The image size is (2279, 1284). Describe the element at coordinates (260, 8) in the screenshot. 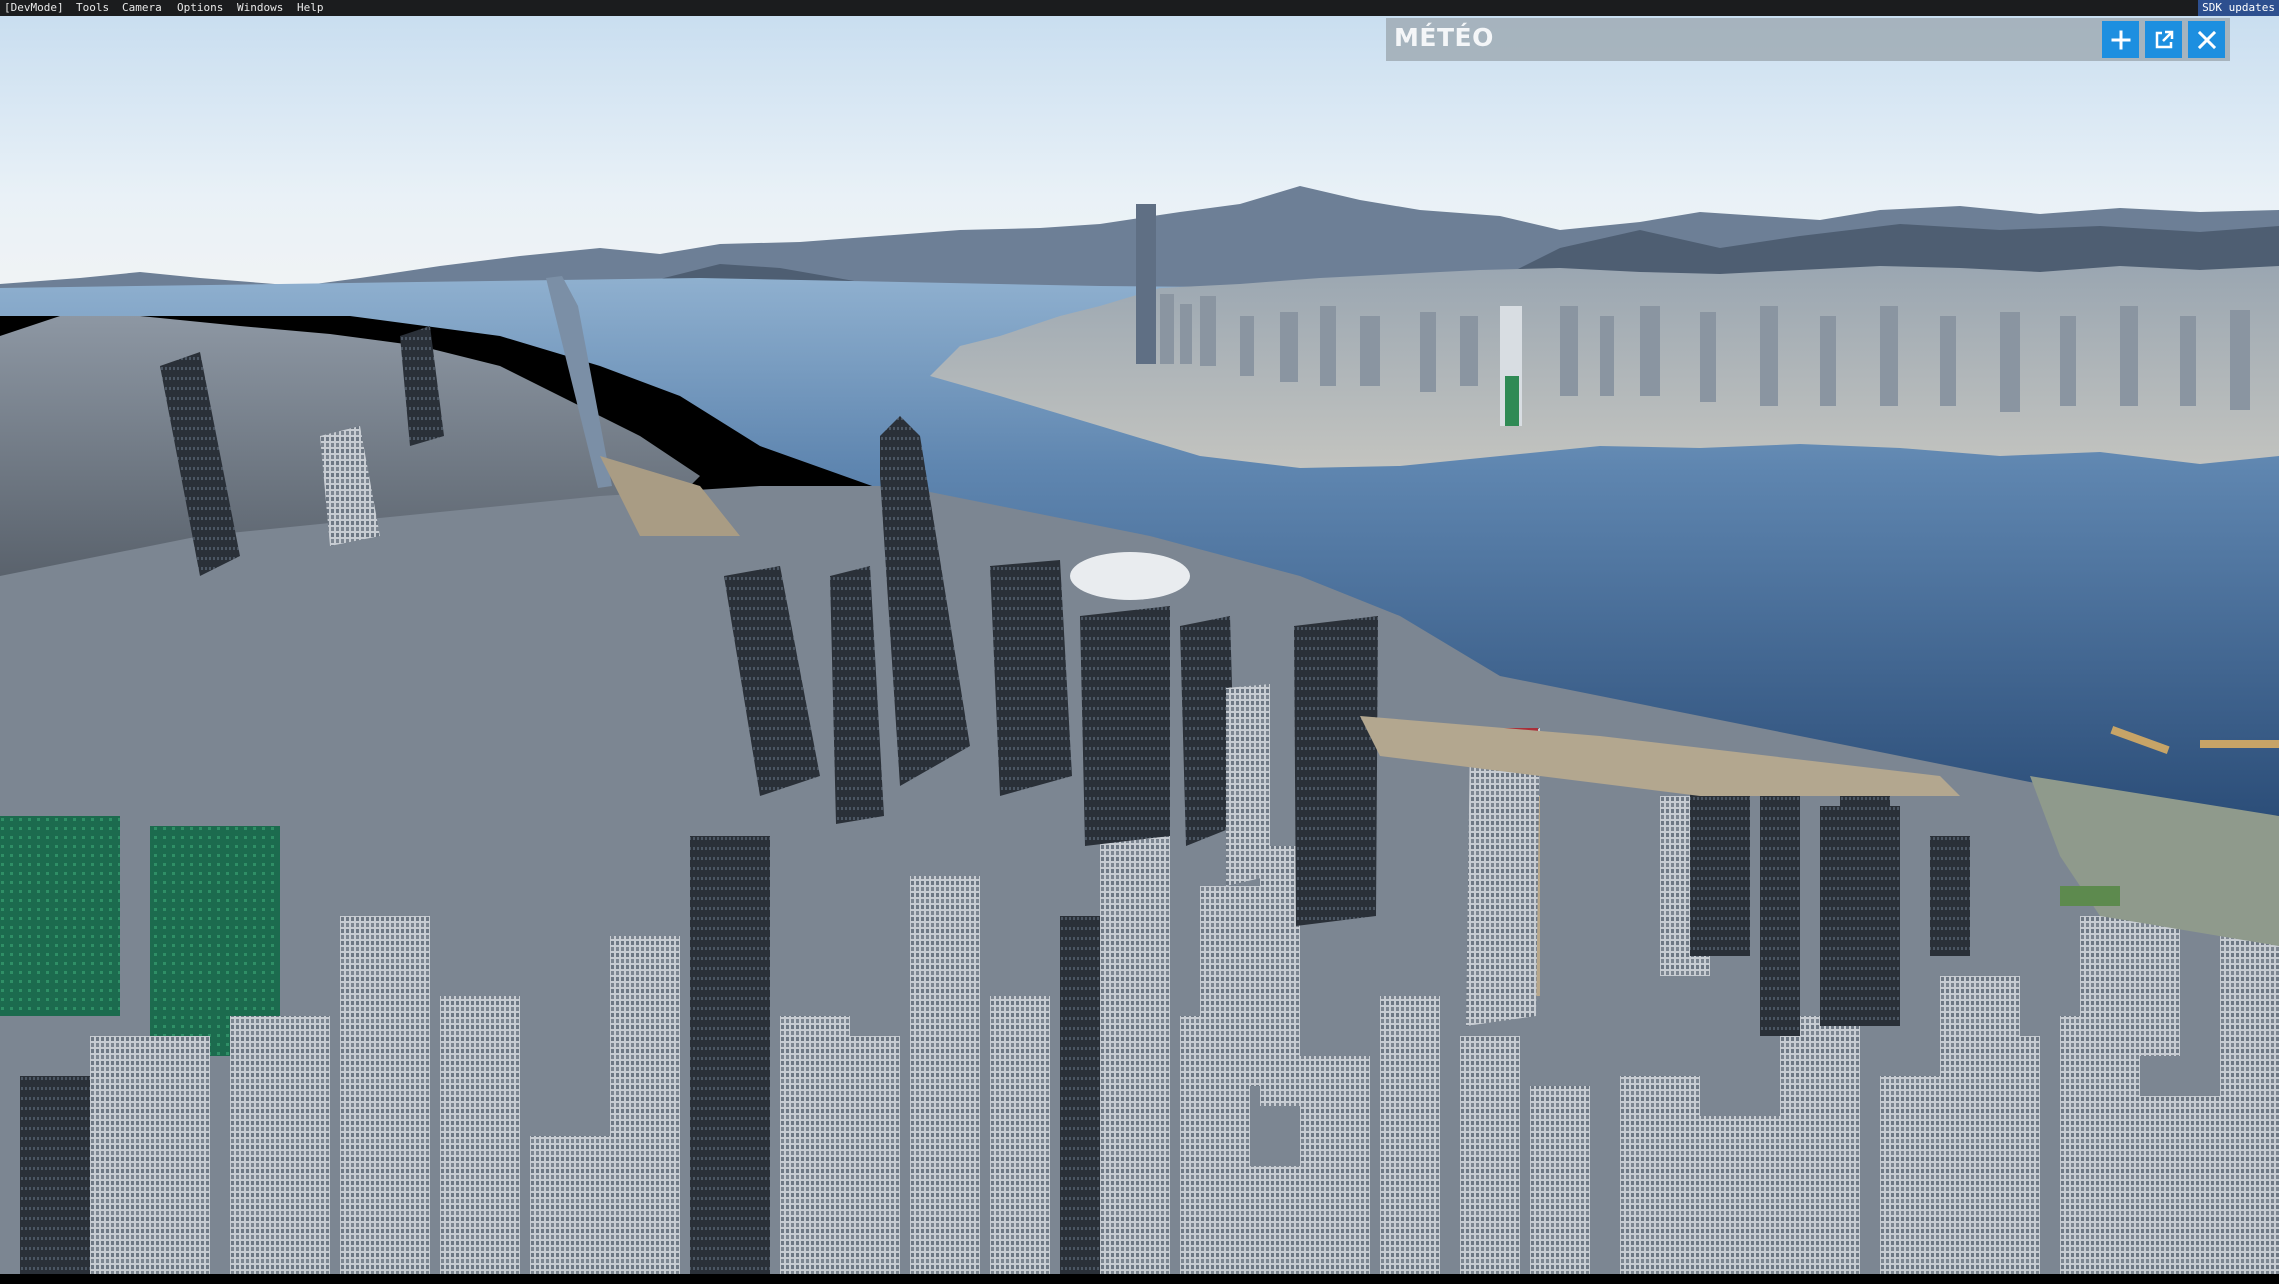

I see `menu-windows: Windows` at that location.